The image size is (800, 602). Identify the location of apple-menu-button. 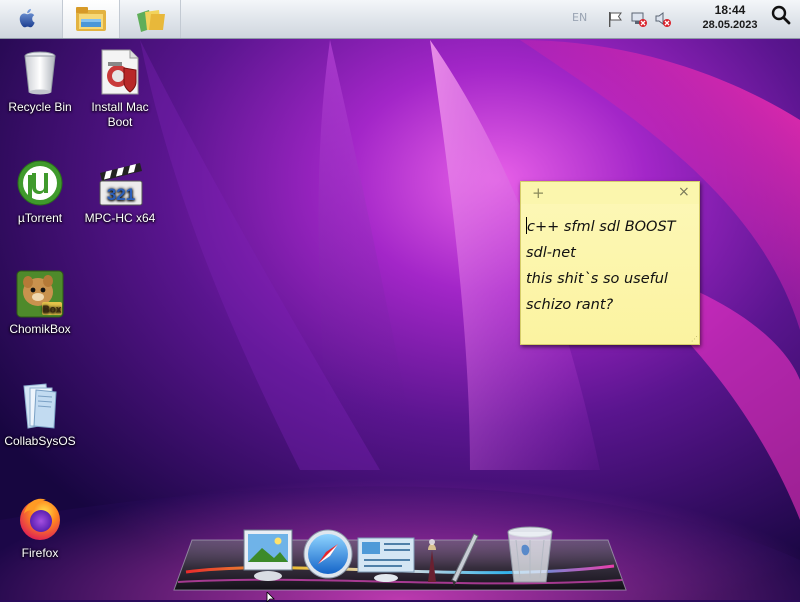
(29, 19).